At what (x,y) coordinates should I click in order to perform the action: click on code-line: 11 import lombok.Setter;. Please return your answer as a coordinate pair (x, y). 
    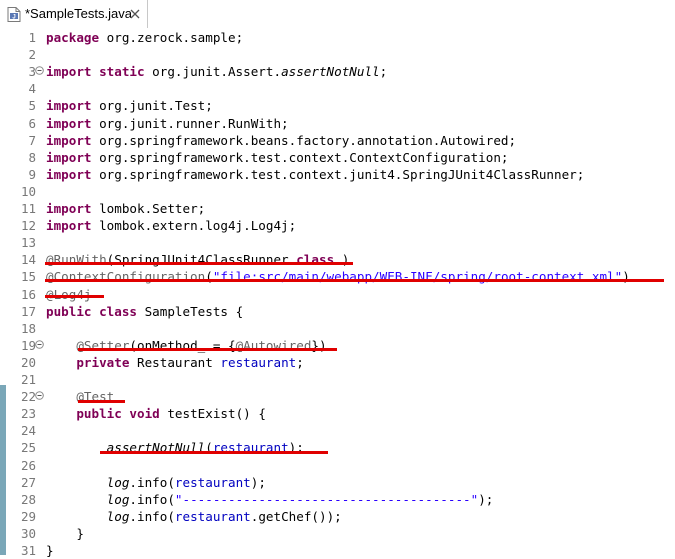
    Looking at the image, I should click on (337, 208).